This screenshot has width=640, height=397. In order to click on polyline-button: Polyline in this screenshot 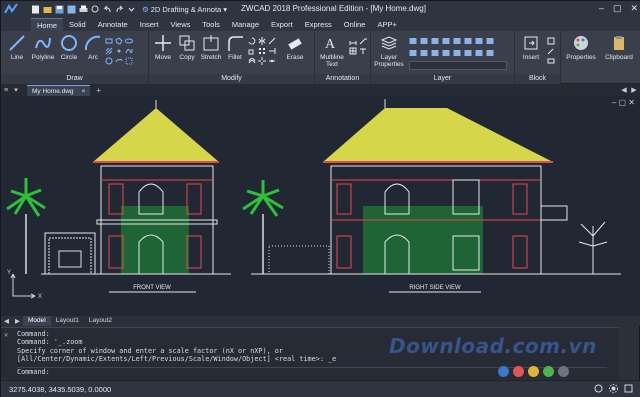, I will do `click(43, 47)`.